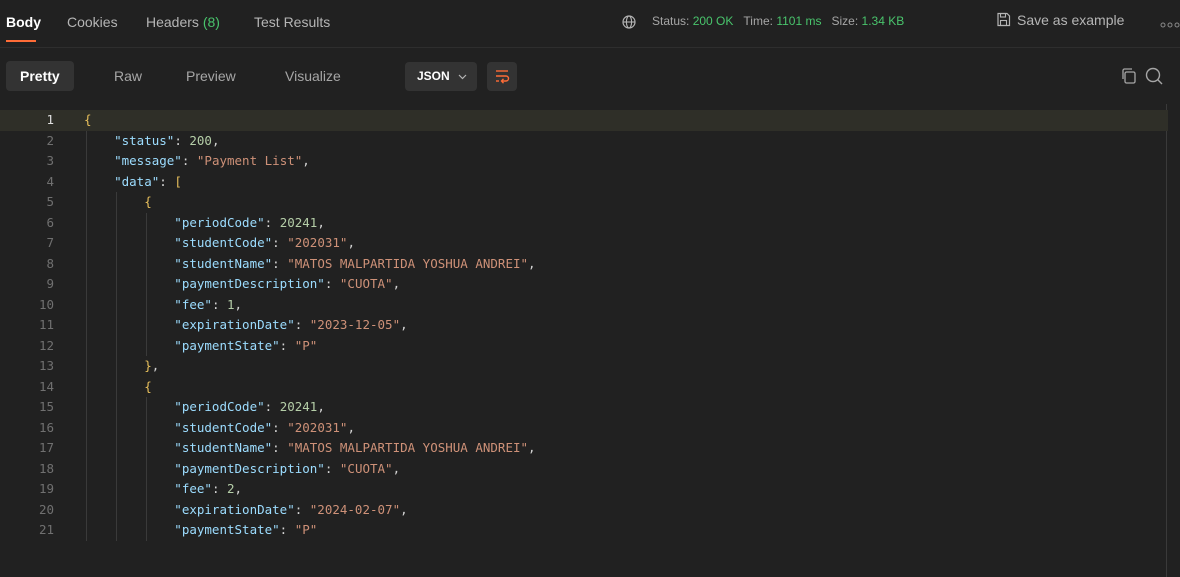  I want to click on code-token: "status", so click(129, 140).